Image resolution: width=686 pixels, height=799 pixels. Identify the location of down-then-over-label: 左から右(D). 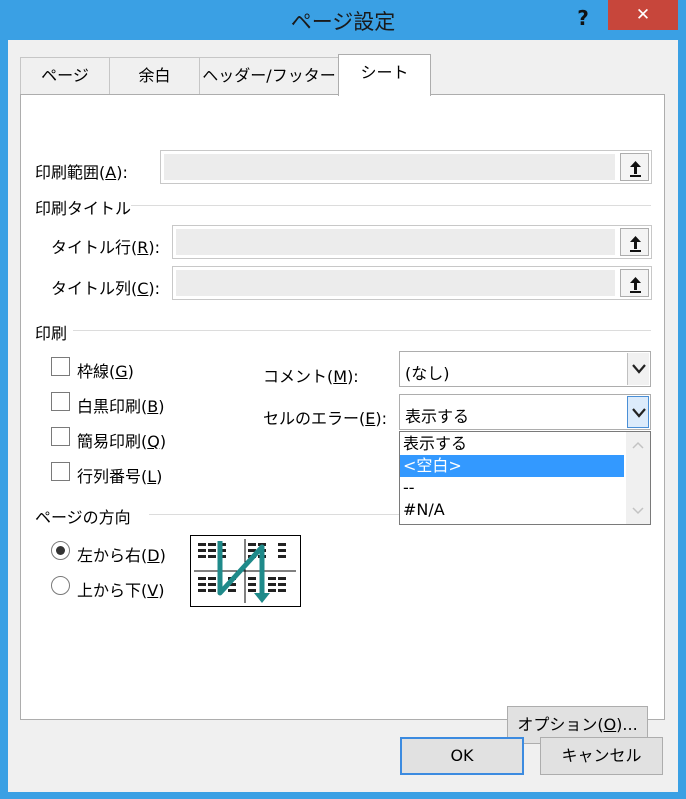
(121, 554).